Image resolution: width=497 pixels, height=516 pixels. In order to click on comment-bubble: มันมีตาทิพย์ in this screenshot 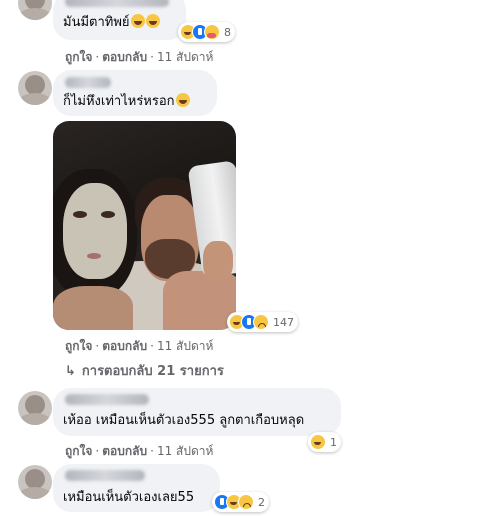, I will do `click(119, 20)`.